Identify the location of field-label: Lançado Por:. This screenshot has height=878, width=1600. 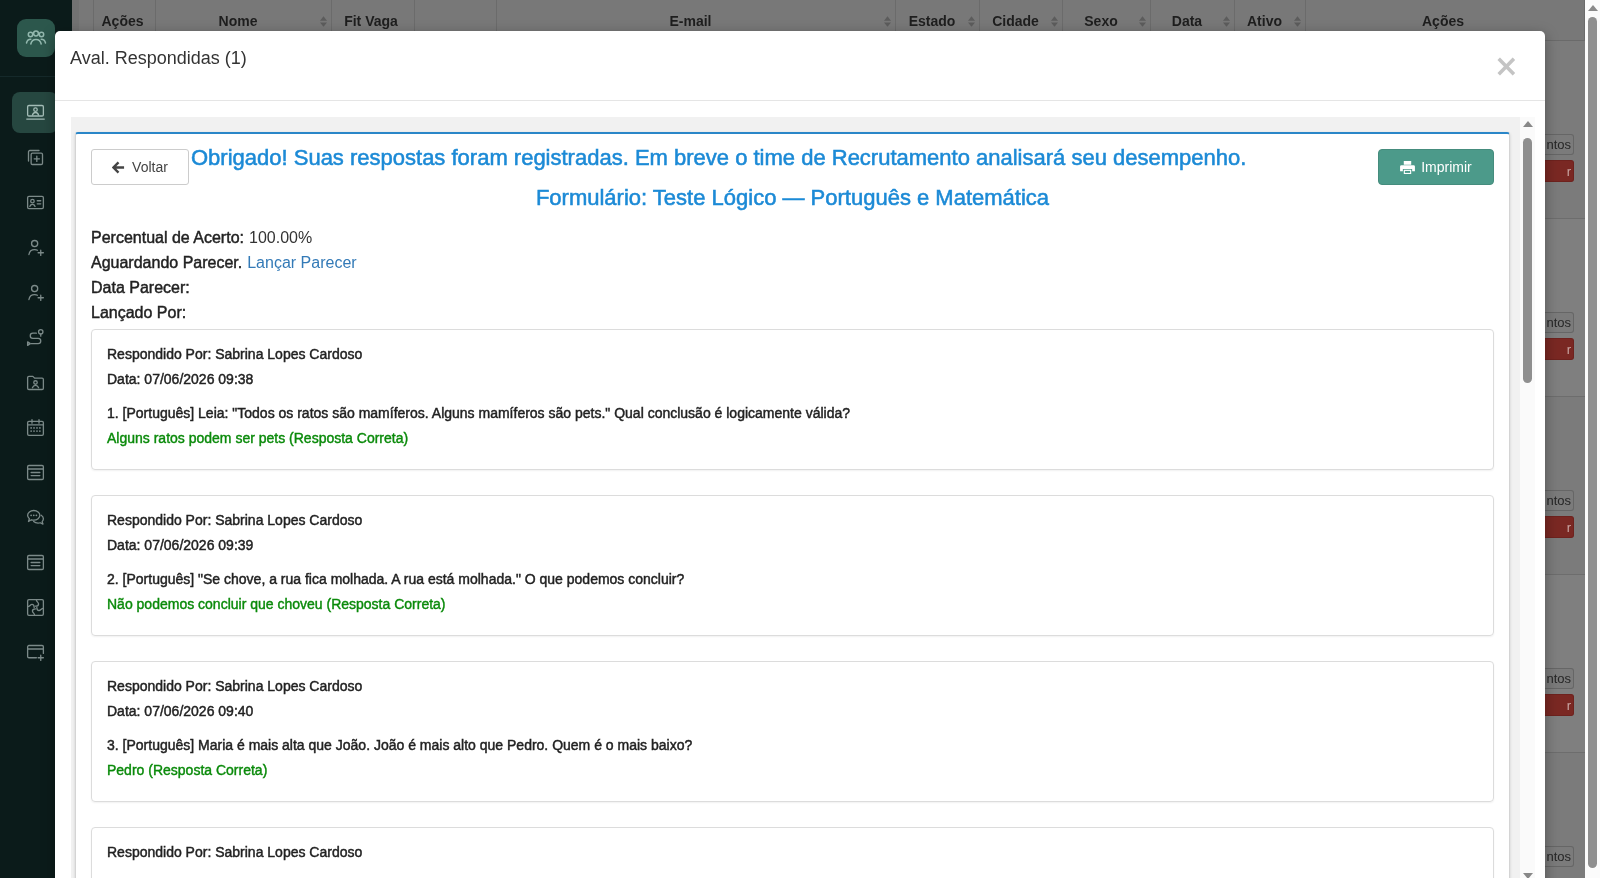
(139, 313).